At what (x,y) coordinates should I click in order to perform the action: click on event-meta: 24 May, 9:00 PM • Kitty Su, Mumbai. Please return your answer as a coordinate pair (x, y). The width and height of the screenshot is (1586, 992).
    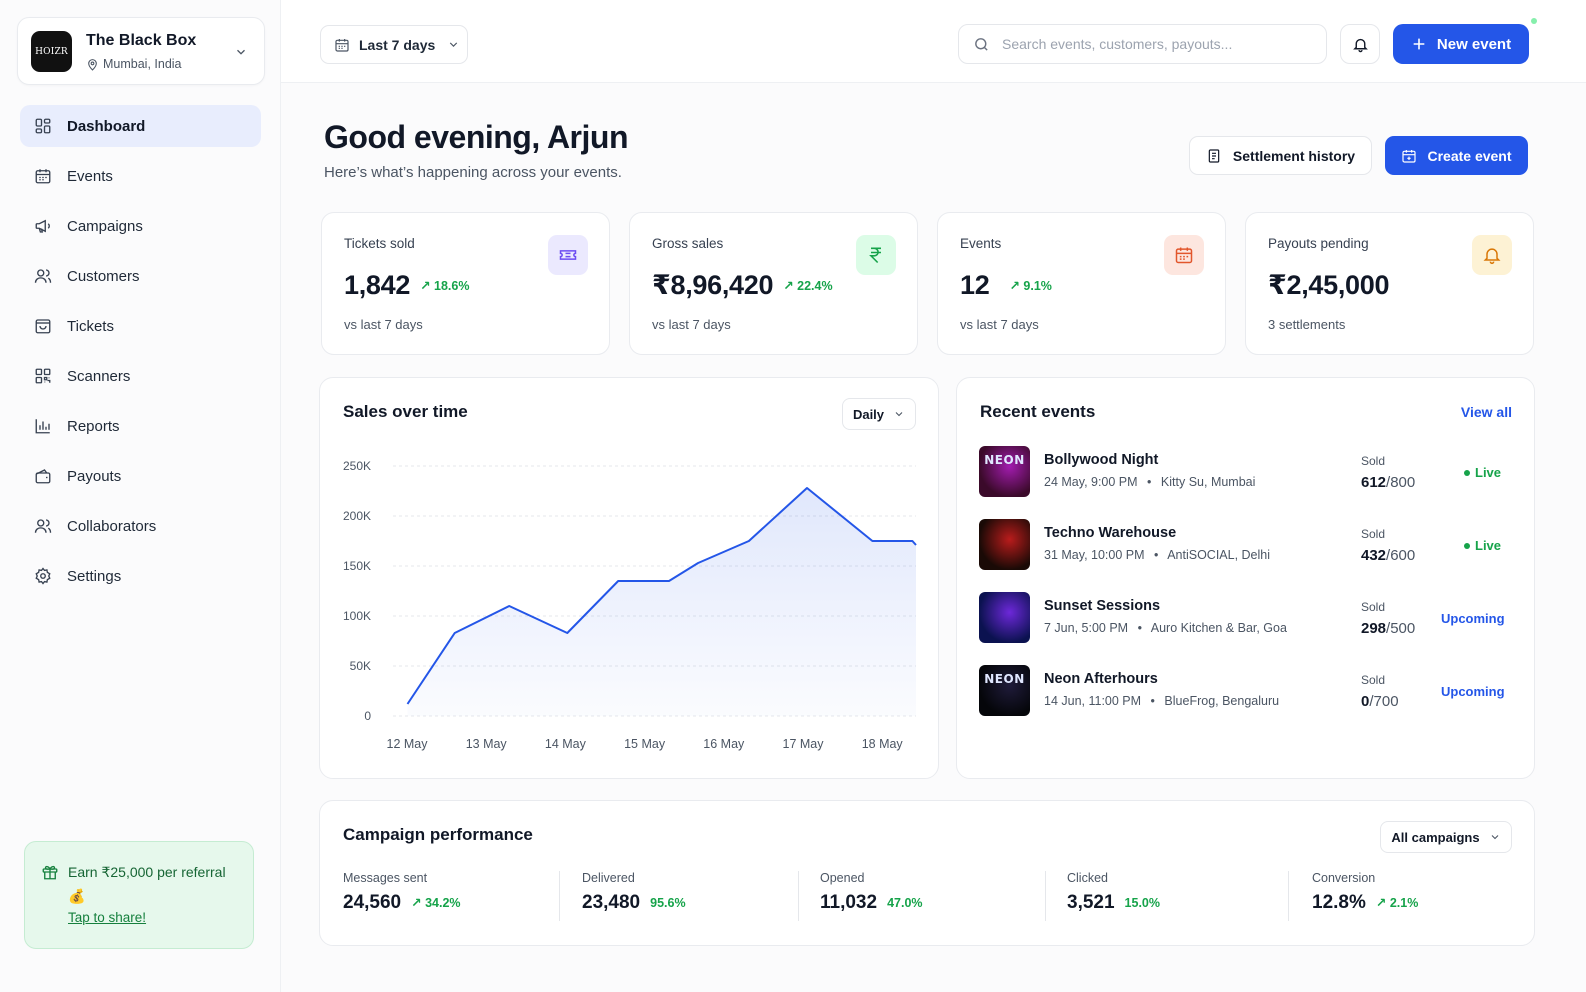
    Looking at the image, I should click on (1149, 482).